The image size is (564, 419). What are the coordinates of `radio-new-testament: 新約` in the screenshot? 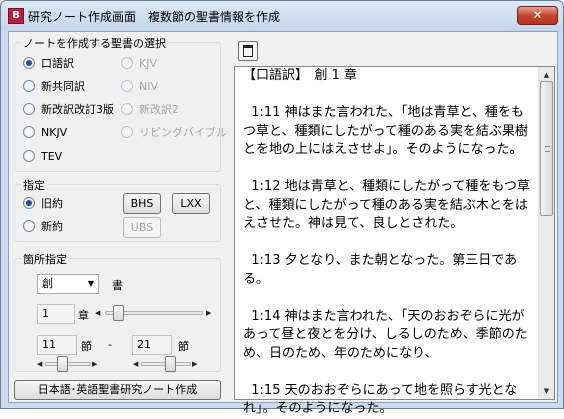 It's located at (43, 226).